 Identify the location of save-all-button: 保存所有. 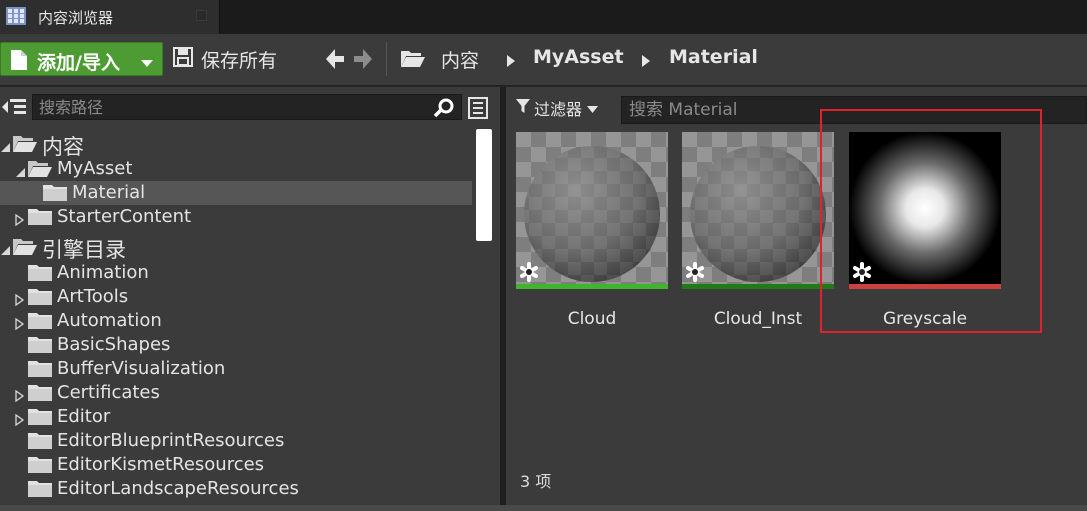
(225, 59).